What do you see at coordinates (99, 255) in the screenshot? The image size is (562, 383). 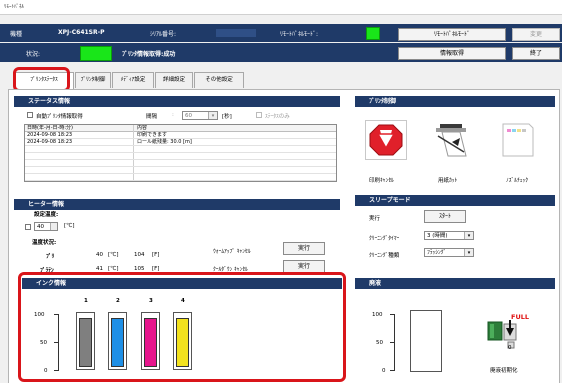 I see `heater-pre-c: 40` at bounding box center [99, 255].